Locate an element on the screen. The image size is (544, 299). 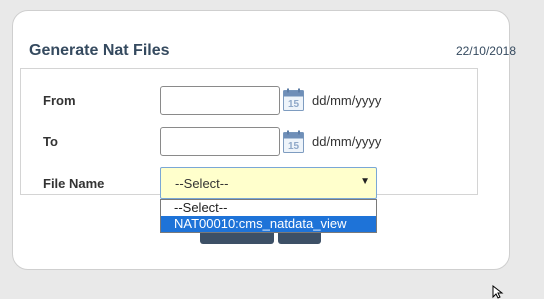
to-label: To is located at coordinates (50, 141).